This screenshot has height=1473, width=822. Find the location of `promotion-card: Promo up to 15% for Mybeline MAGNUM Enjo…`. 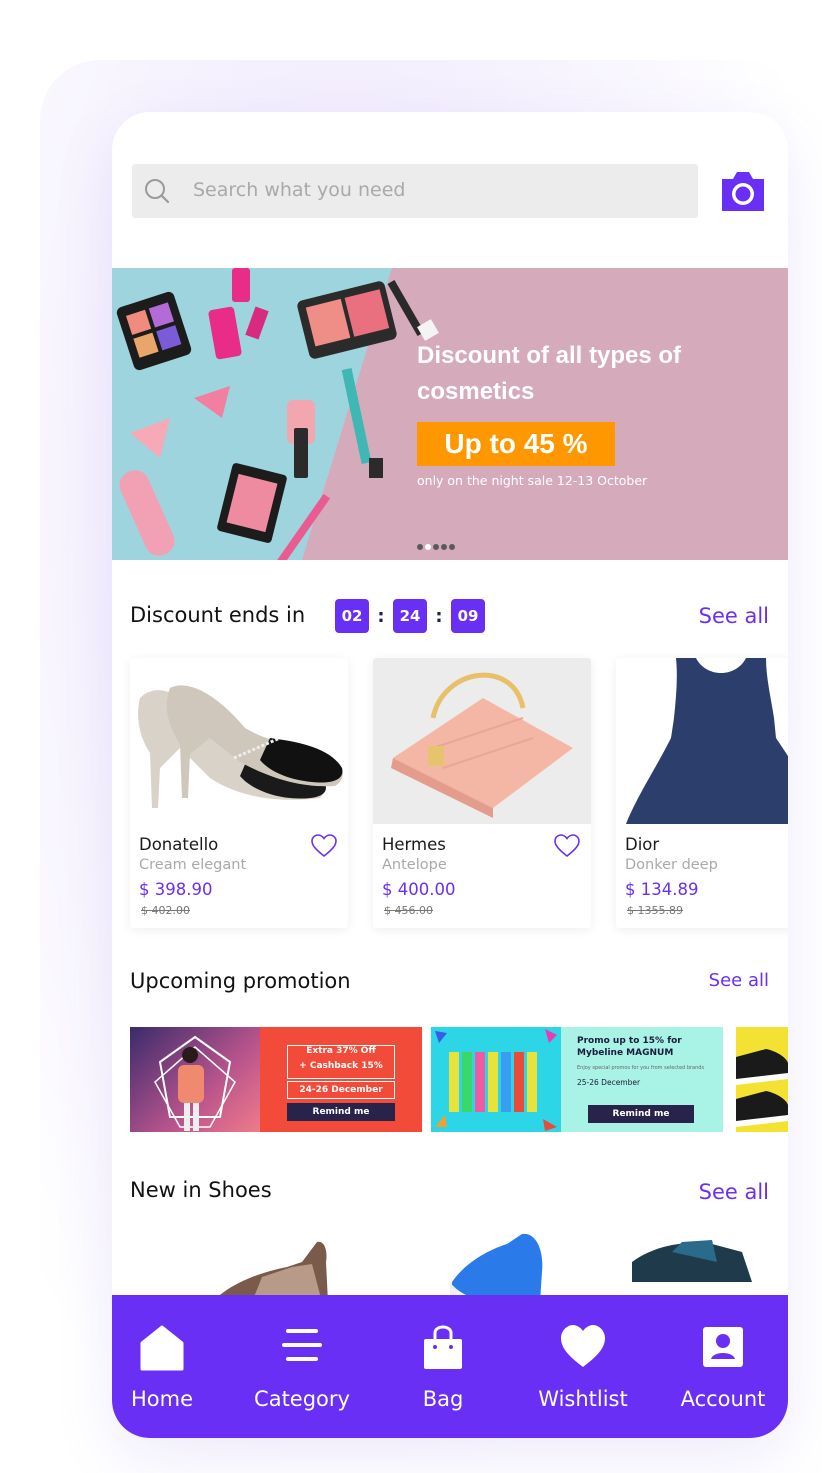

promotion-card: Promo up to 15% for Mybeline MAGNUM Enjo… is located at coordinates (577, 1079).